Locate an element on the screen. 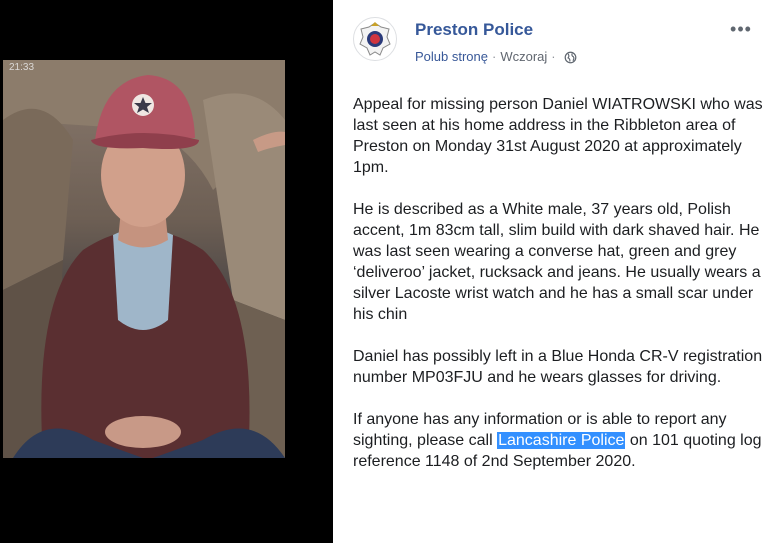 This screenshot has height=543, width=765. globe-icon is located at coordinates (570, 57).